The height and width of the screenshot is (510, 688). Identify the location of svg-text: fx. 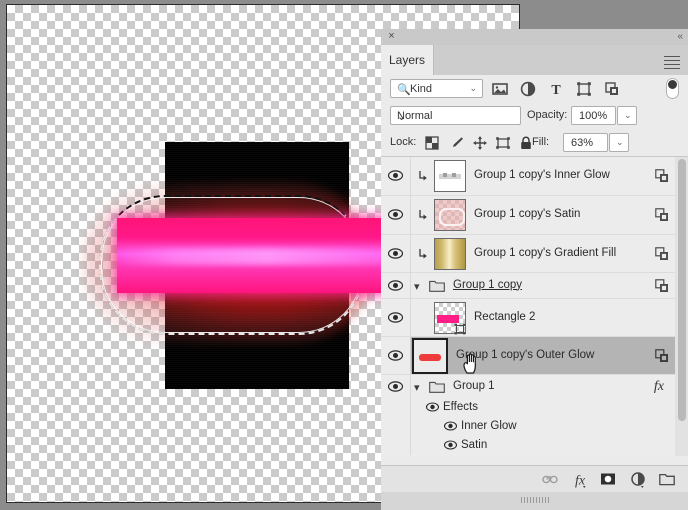
(580, 481).